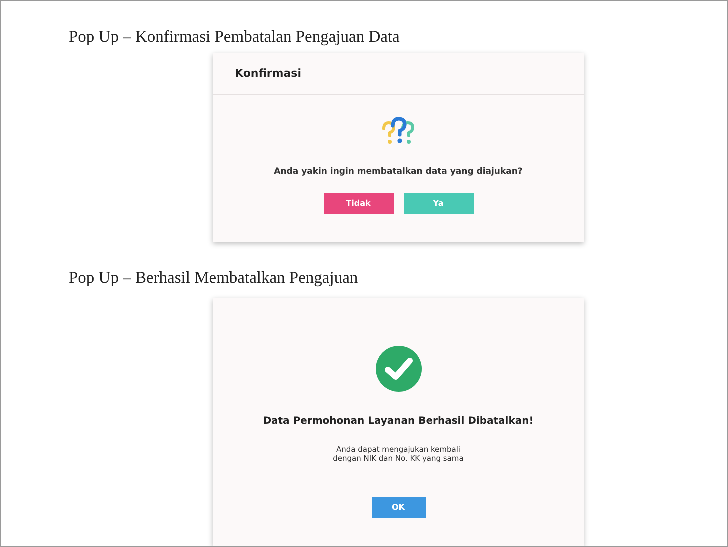  What do you see at coordinates (399, 507) in the screenshot?
I see `ok-button: OK` at bounding box center [399, 507].